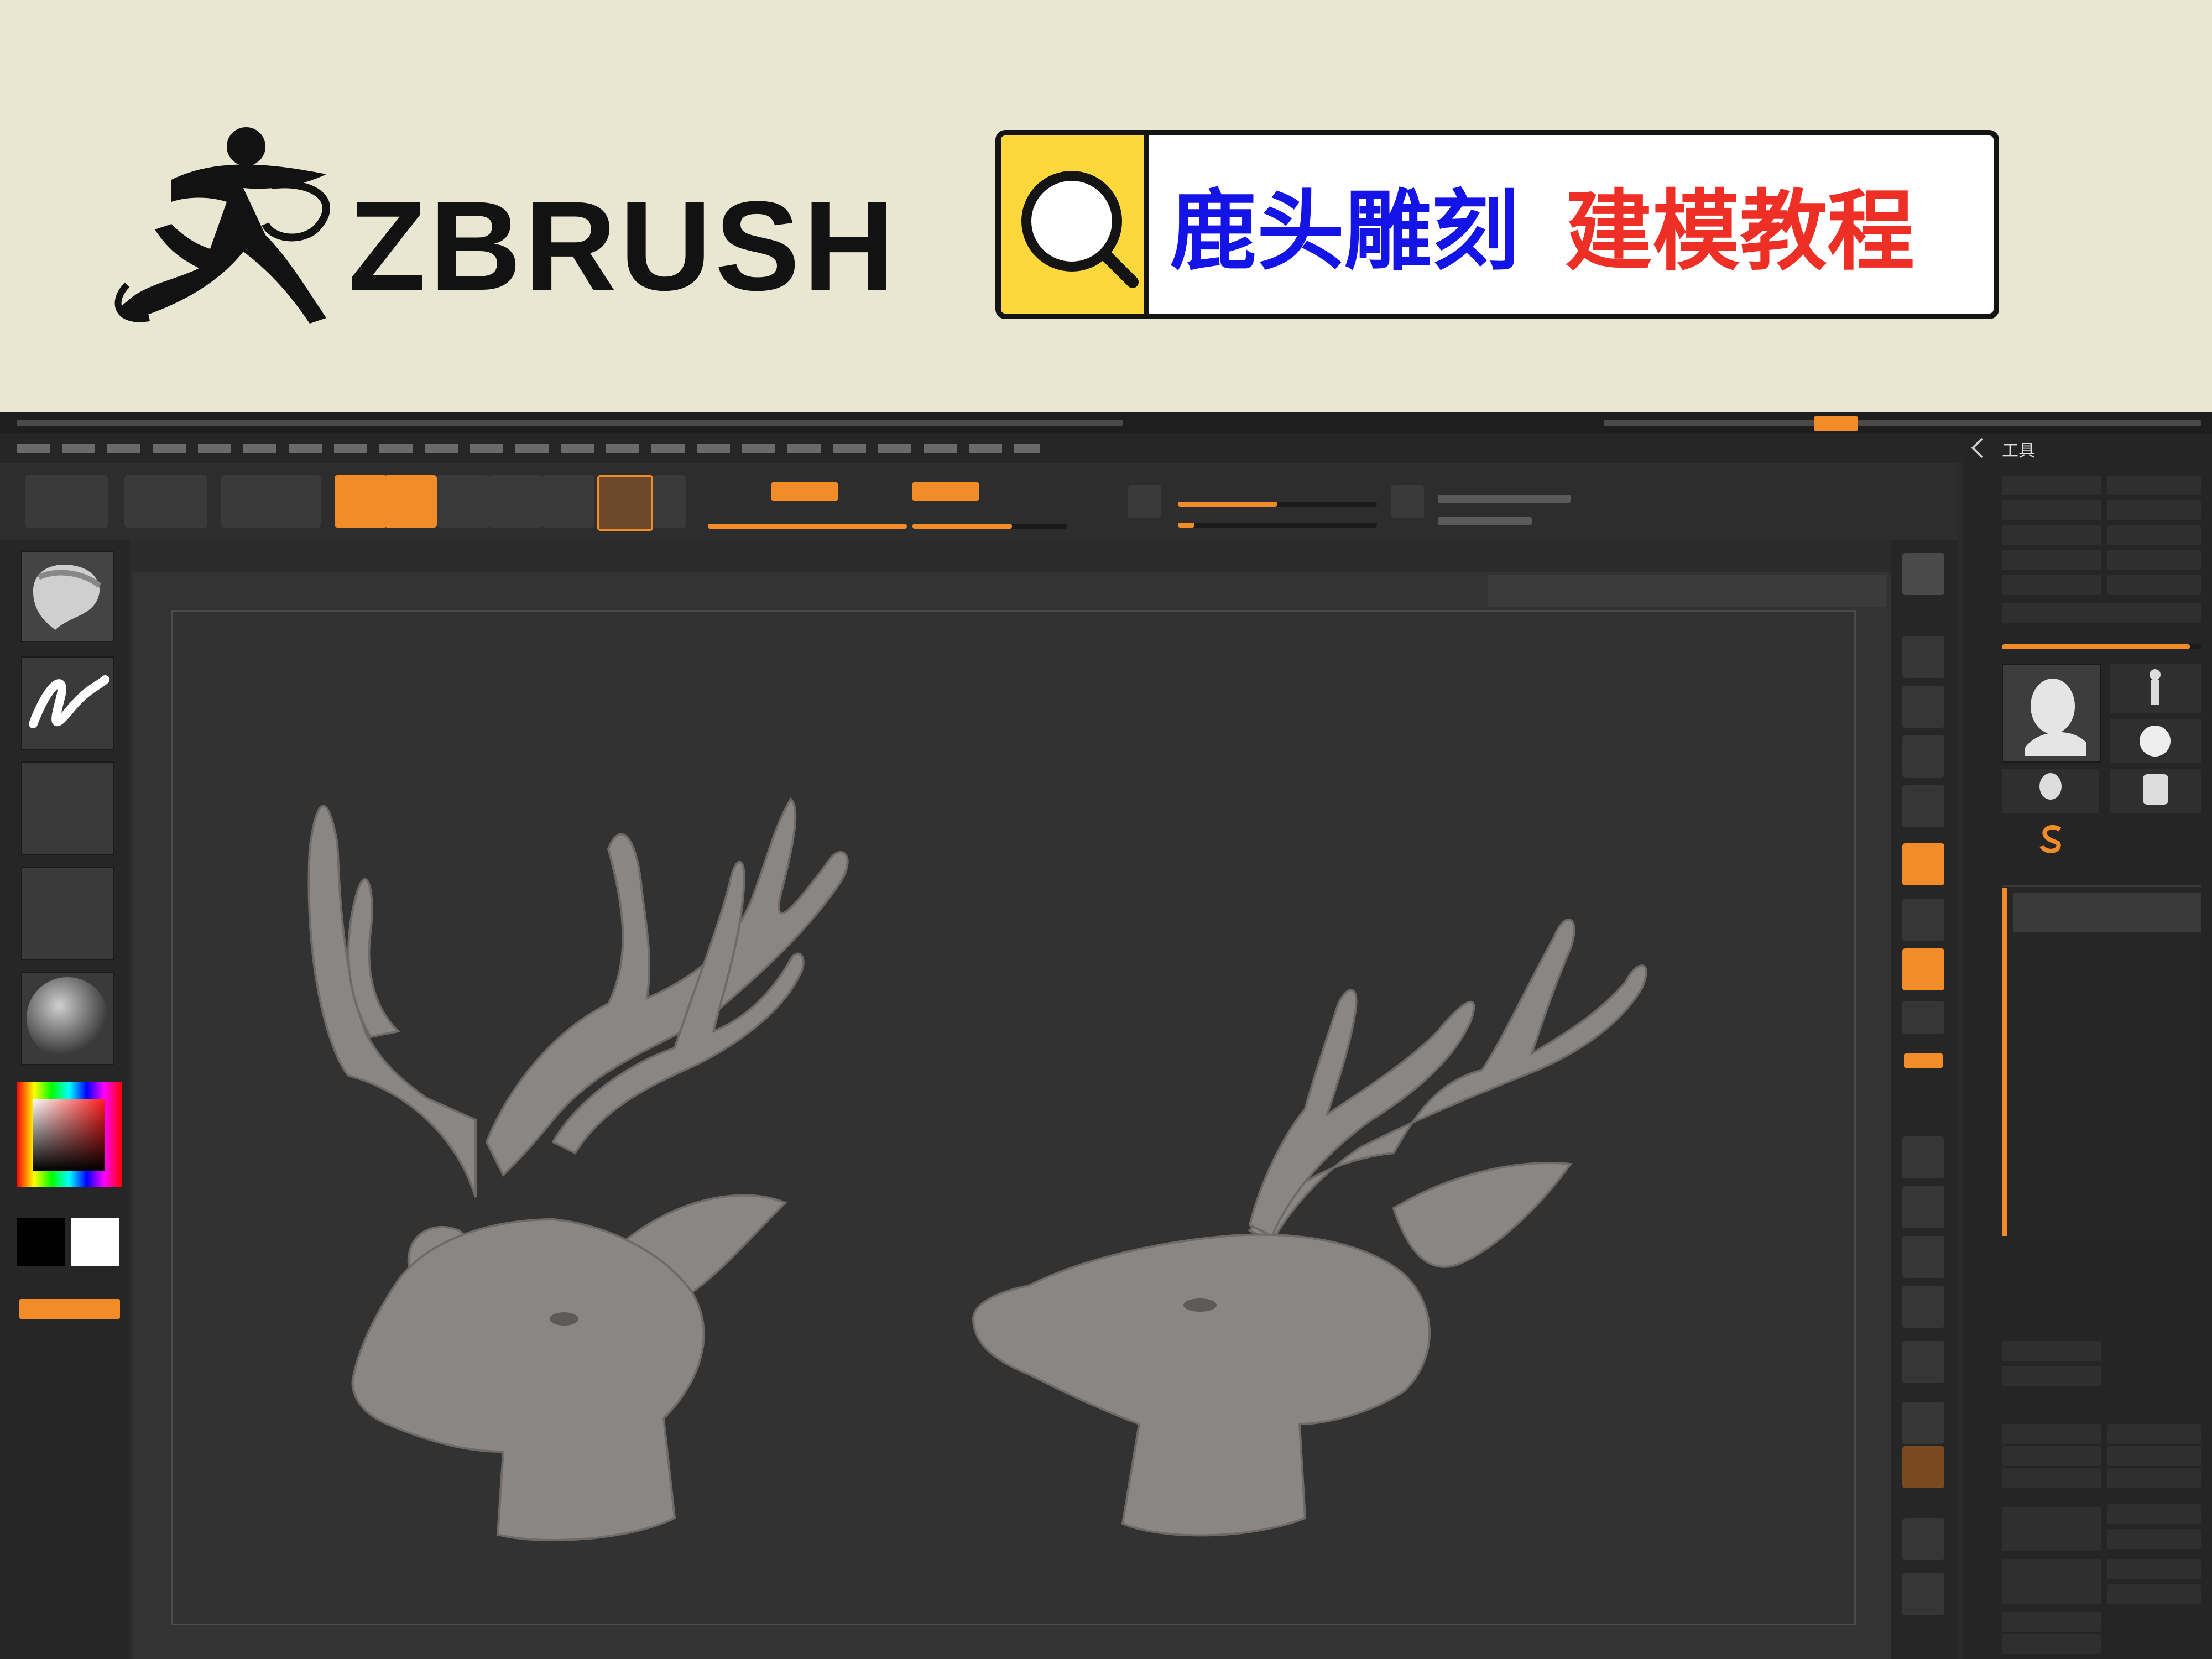 The image size is (2212, 1659). Describe the element at coordinates (95, 1242) in the screenshot. I see `secondary-color-swatch` at that location.